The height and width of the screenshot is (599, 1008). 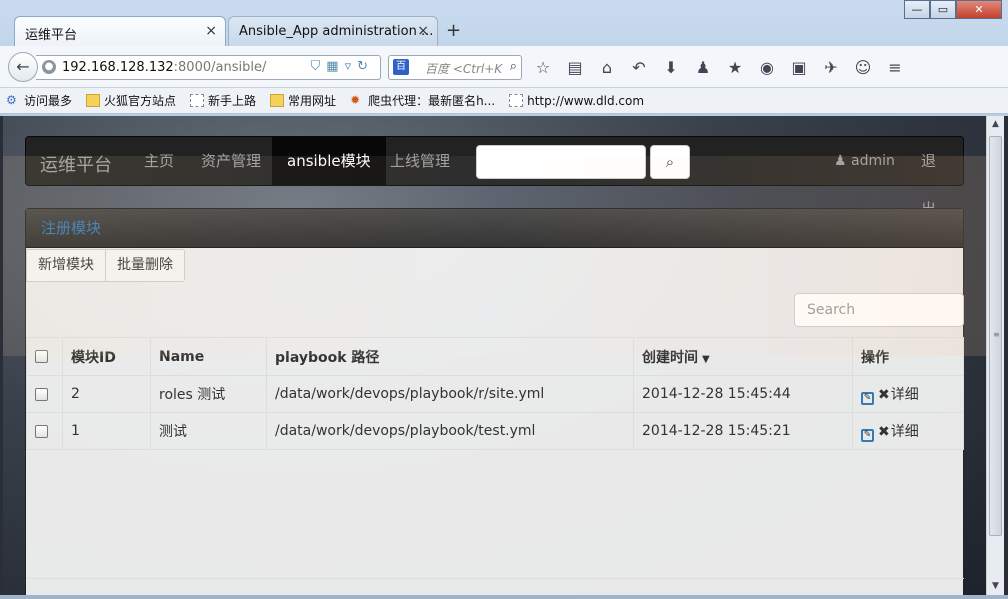 What do you see at coordinates (863, 67) in the screenshot?
I see `chat-icon: ☺` at bounding box center [863, 67].